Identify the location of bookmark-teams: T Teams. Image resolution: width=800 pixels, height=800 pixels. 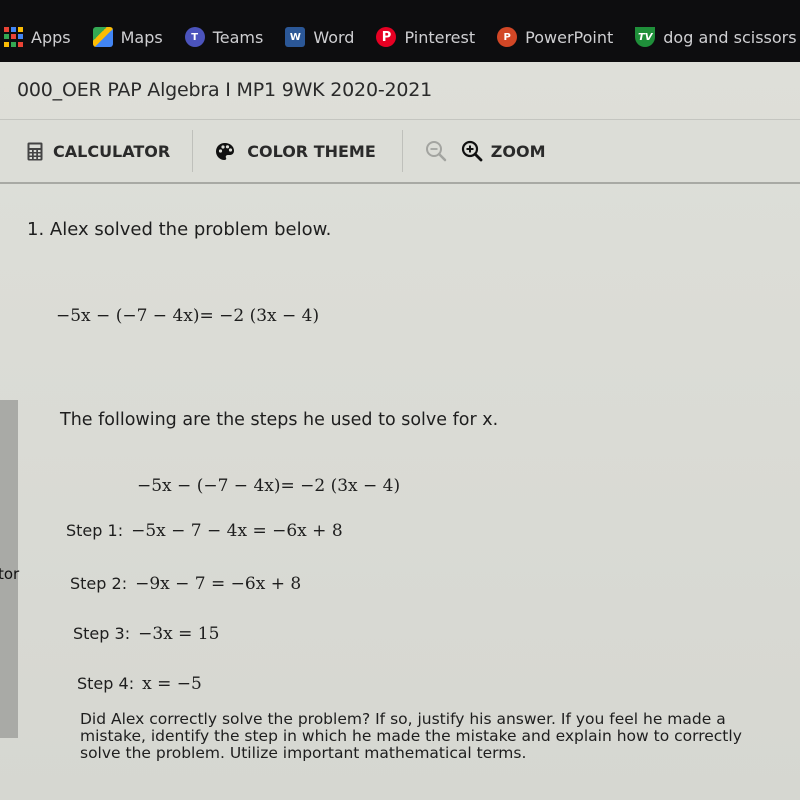
(224, 37).